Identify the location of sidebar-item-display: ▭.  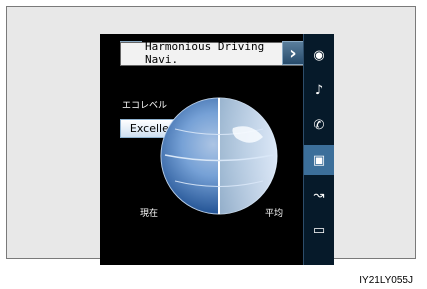
(319, 230).